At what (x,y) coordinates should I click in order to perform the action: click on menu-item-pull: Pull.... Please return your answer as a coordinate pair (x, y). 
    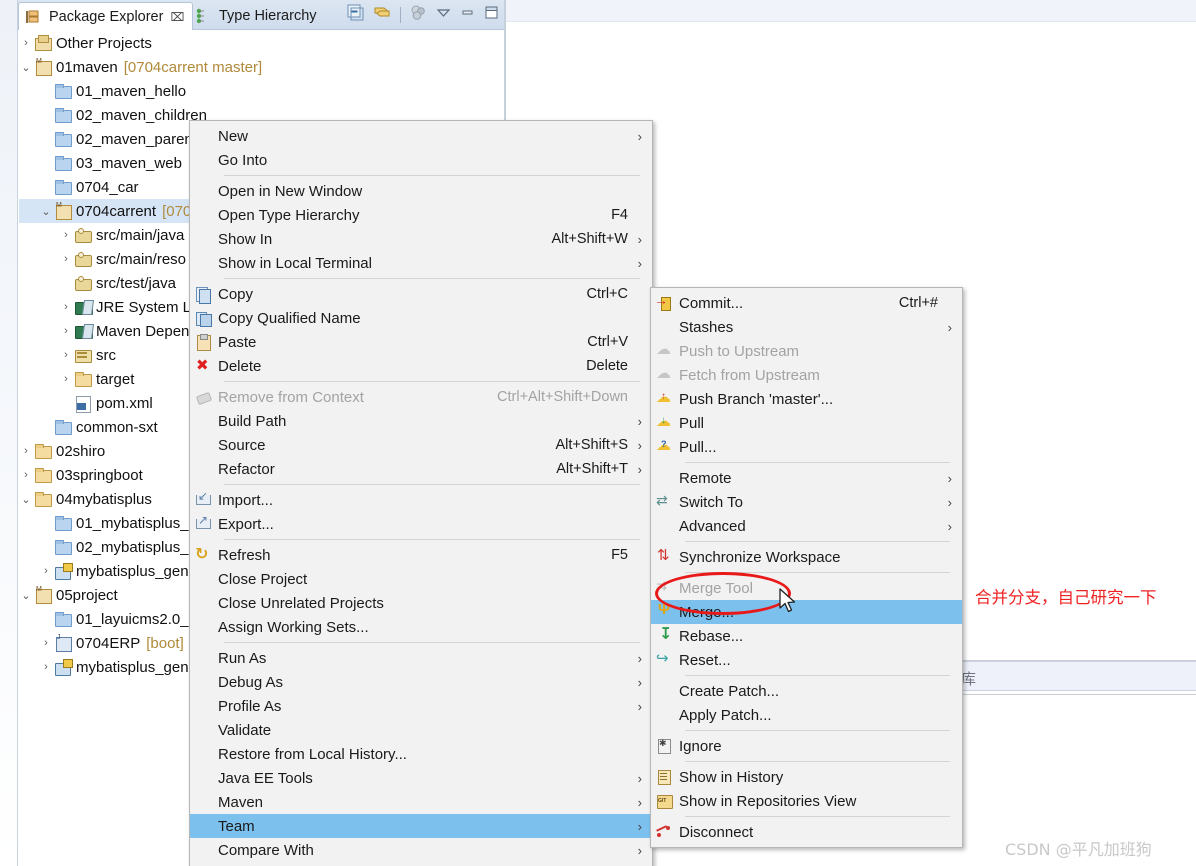
    Looking at the image, I should click on (806, 447).